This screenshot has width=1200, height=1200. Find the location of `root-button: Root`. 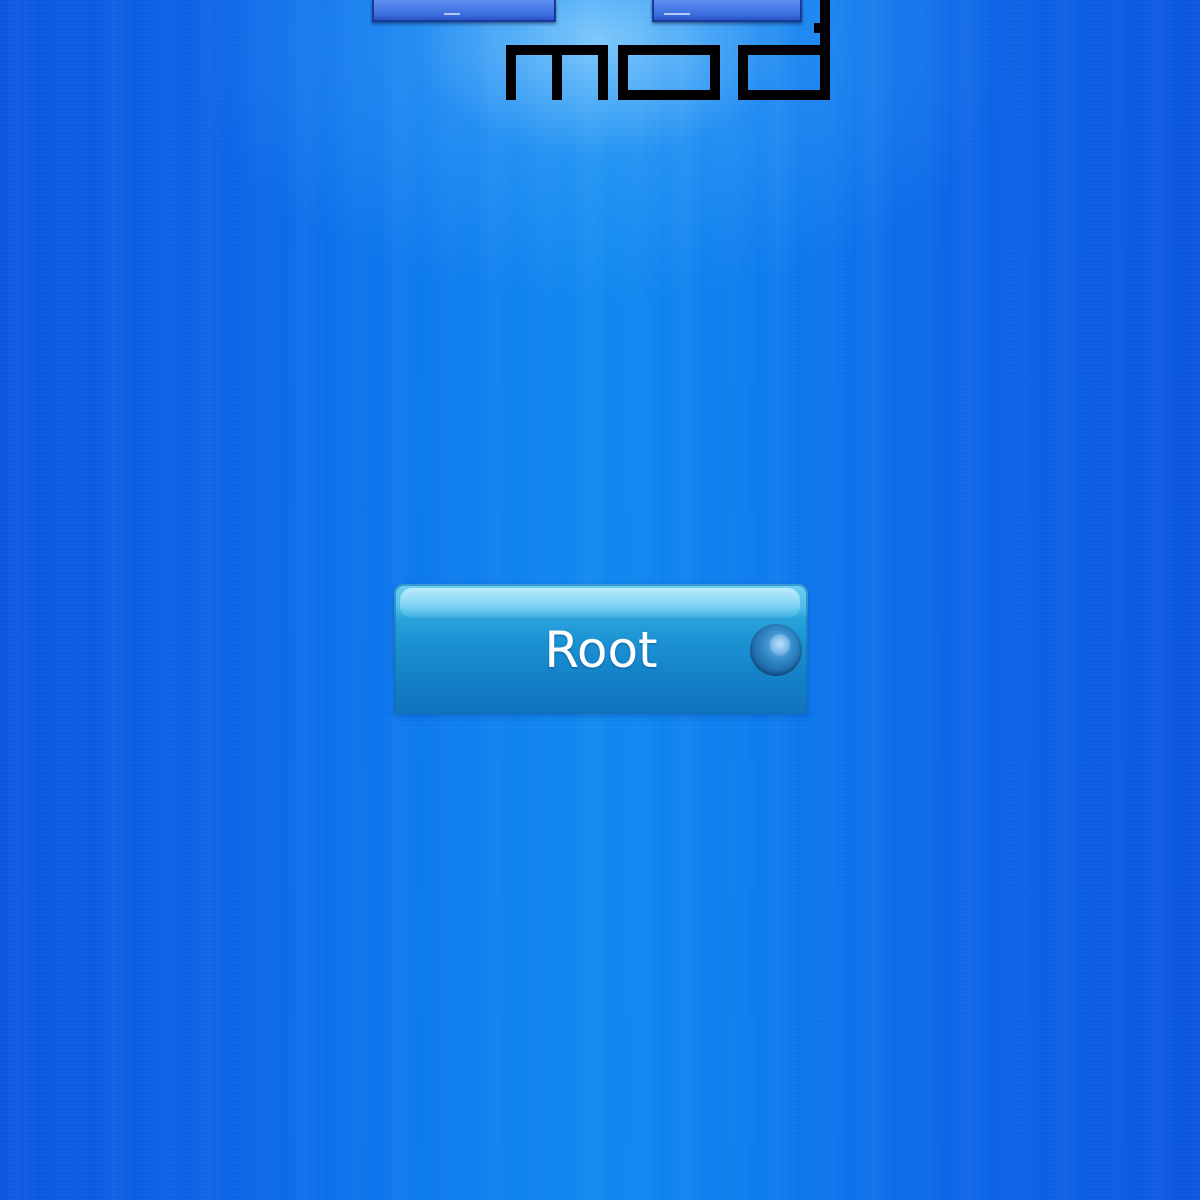

root-button: Root is located at coordinates (601, 649).